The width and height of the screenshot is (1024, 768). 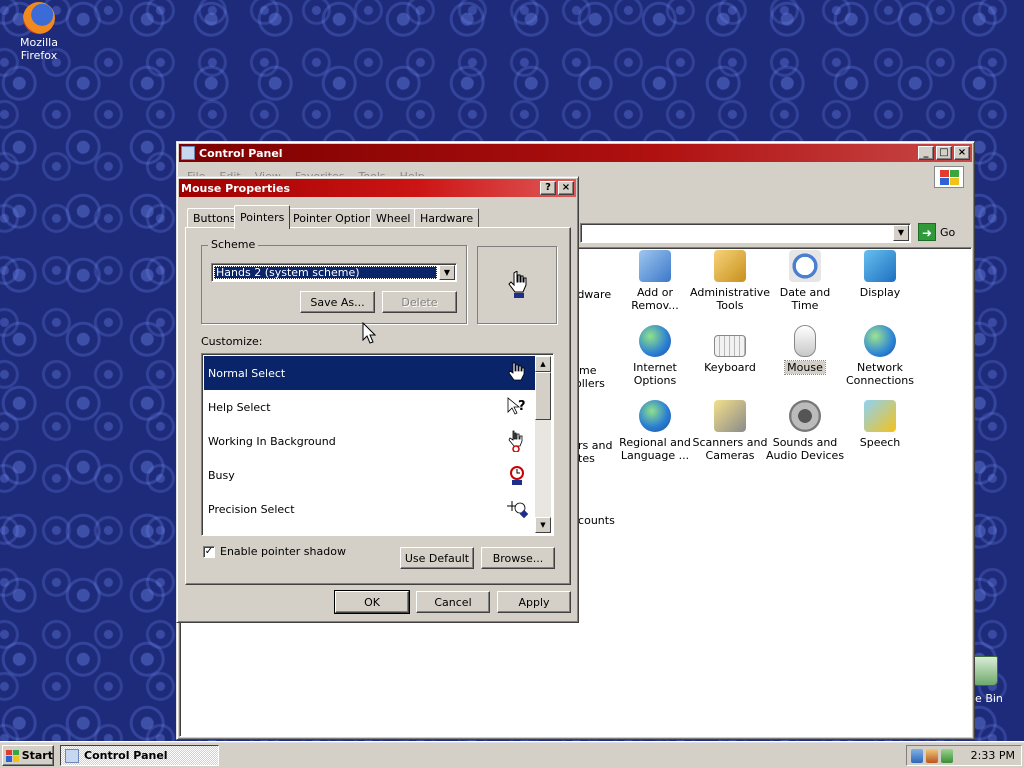 I want to click on keyboard-icon, so click(x=730, y=346).